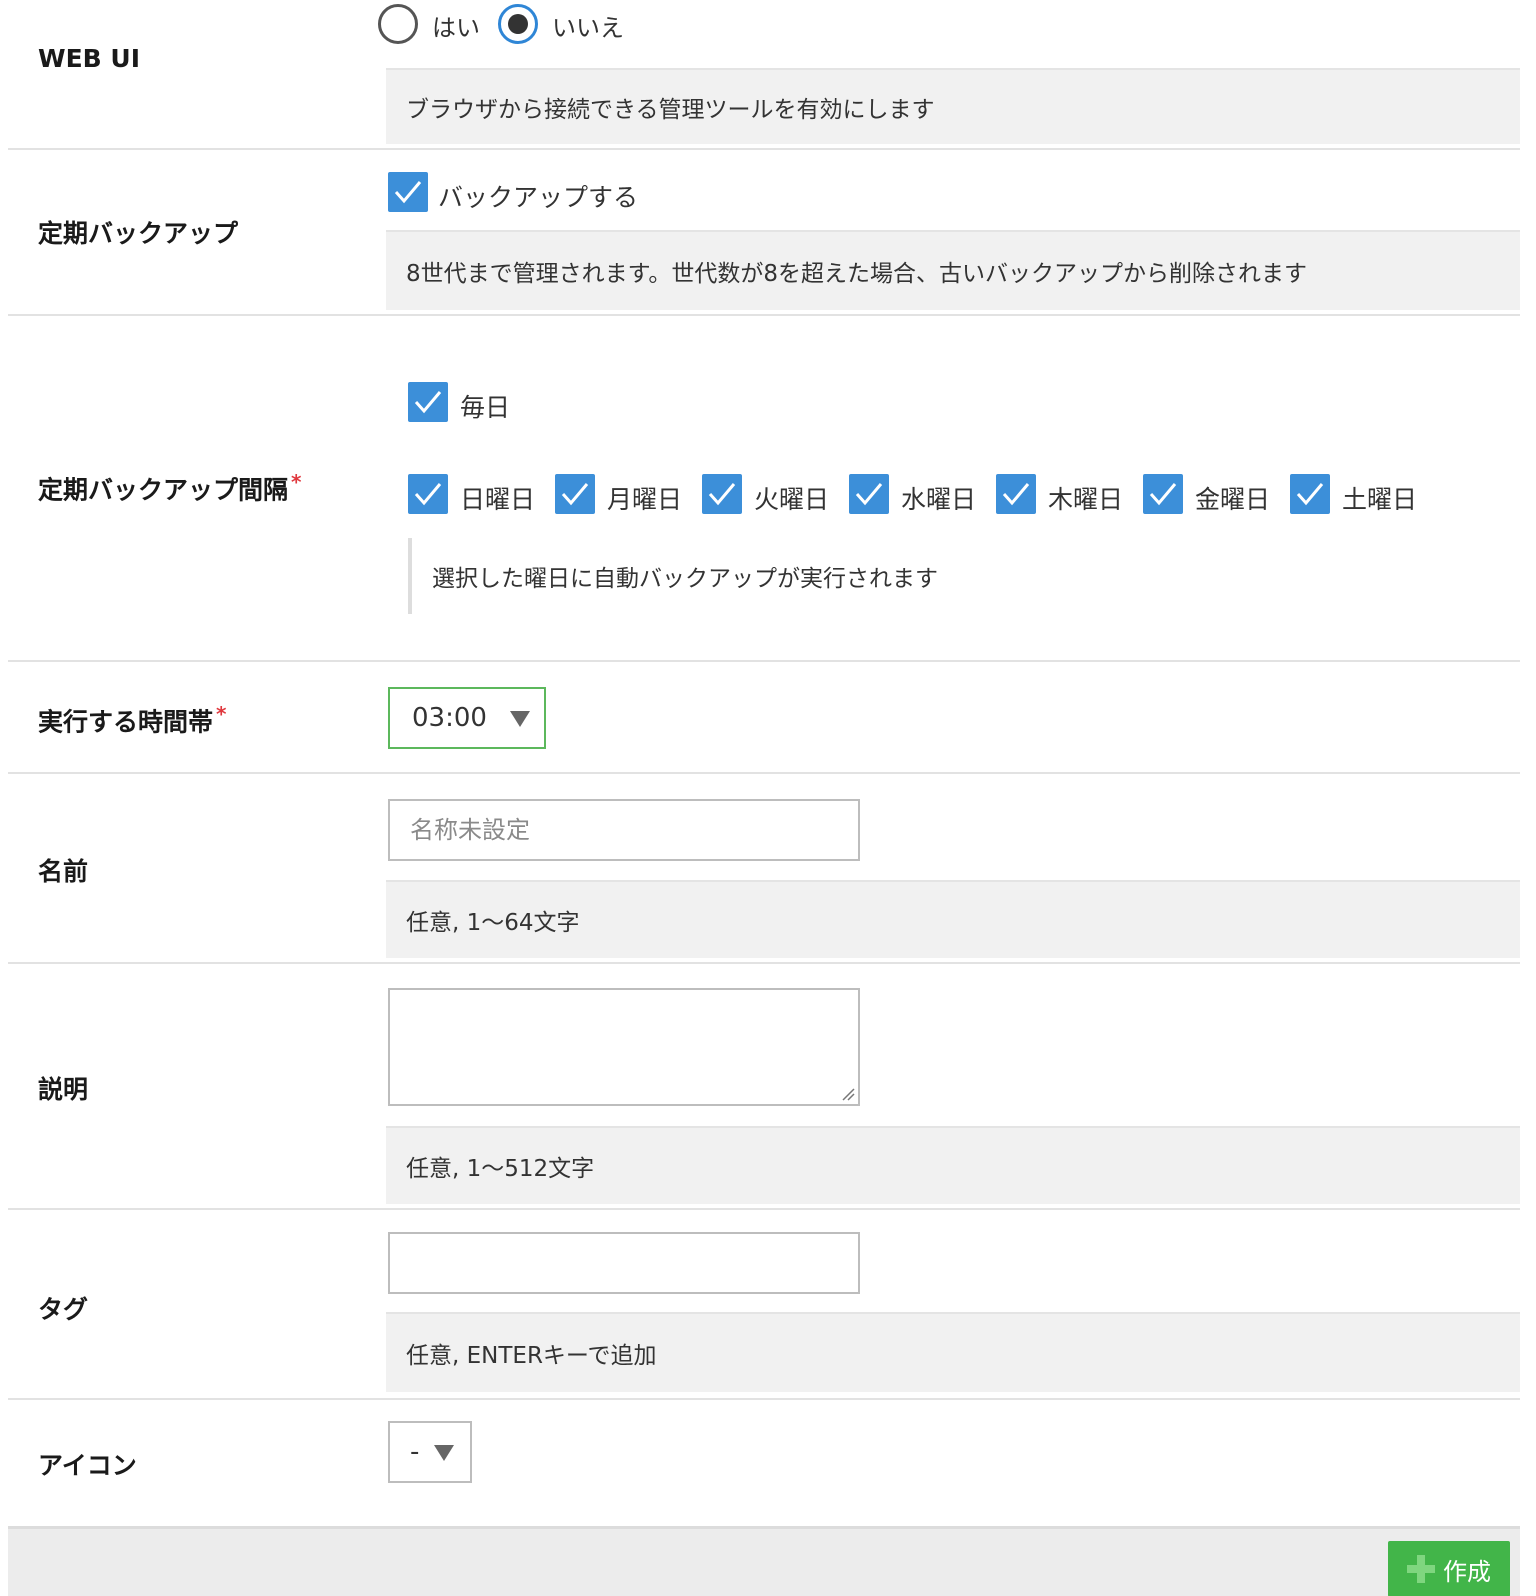 The width and height of the screenshot is (1536, 1596). I want to click on name-note: 任意, 1〜64文字, so click(953, 919).